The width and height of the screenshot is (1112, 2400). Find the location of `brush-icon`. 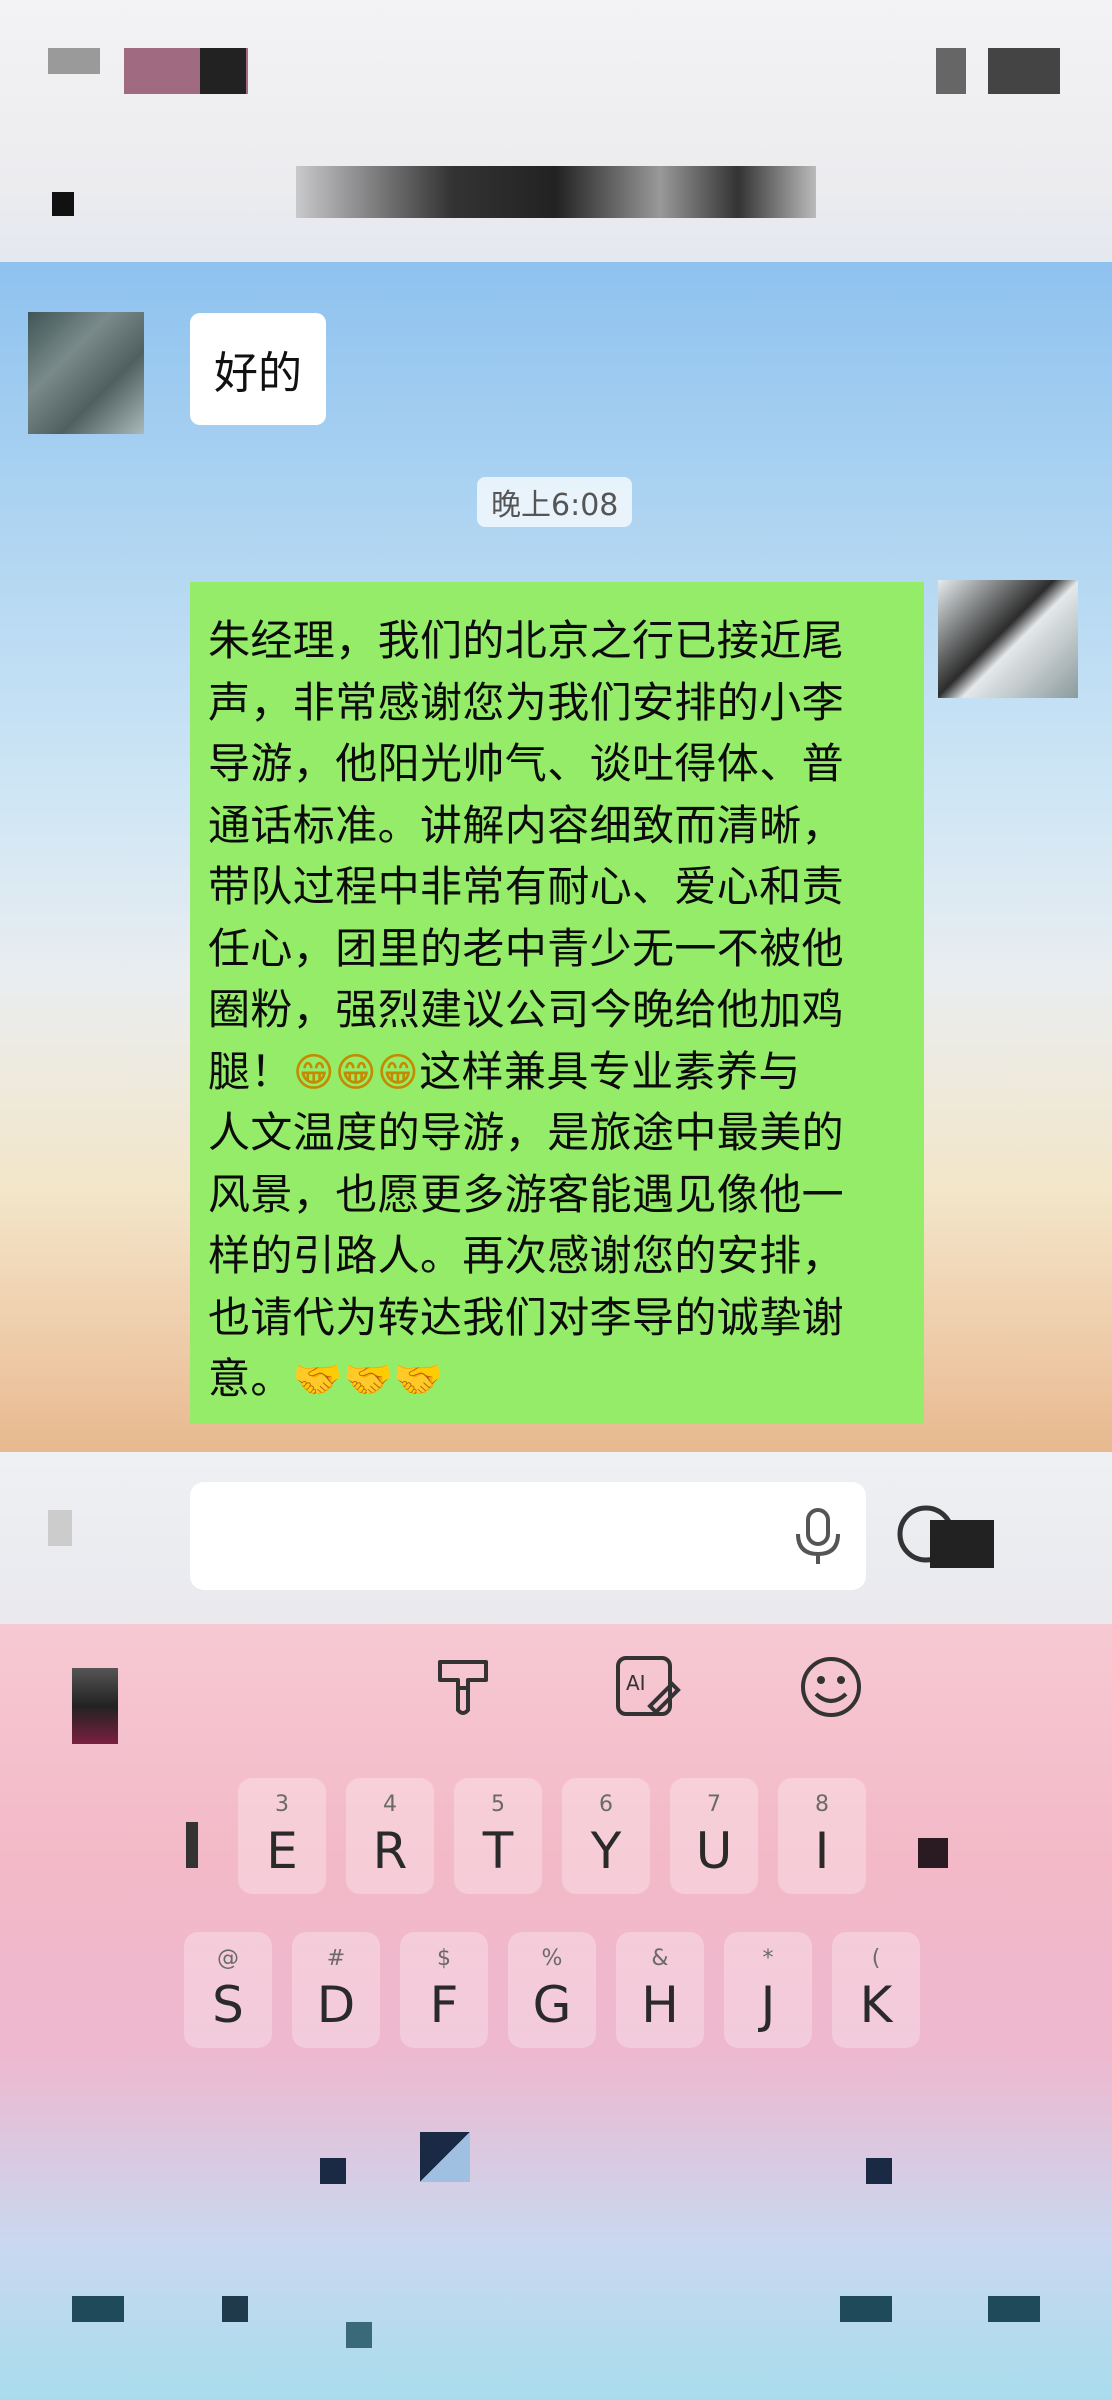

brush-icon is located at coordinates (463, 1687).